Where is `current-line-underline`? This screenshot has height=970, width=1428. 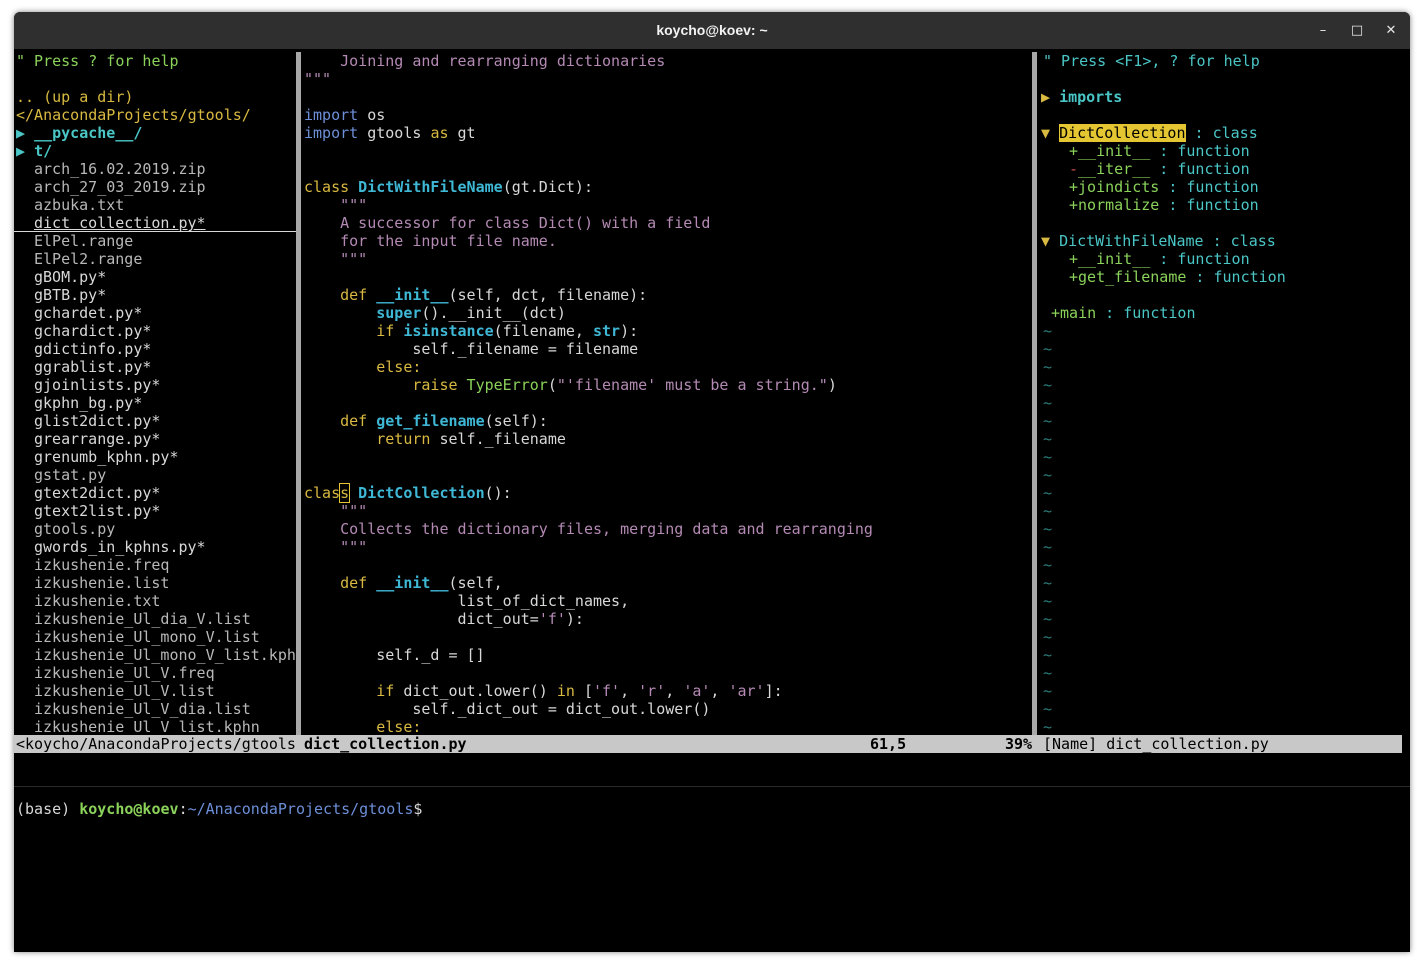 current-line-underline is located at coordinates (155, 231).